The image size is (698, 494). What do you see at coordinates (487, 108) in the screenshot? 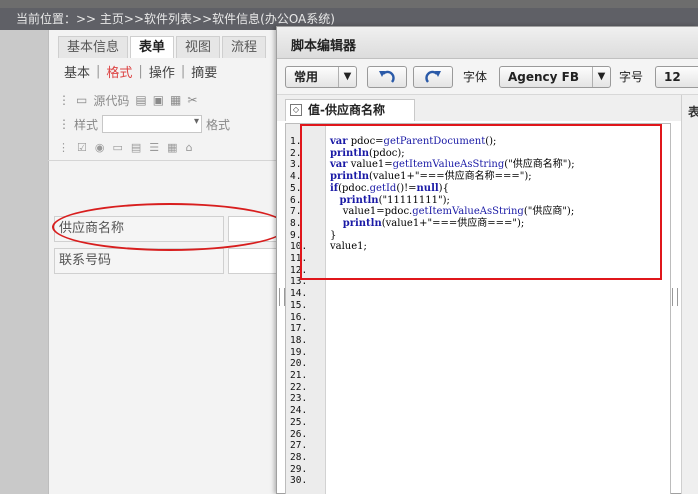
I see `editor-tabbar: ◇ 值-供应商名称` at bounding box center [487, 108].